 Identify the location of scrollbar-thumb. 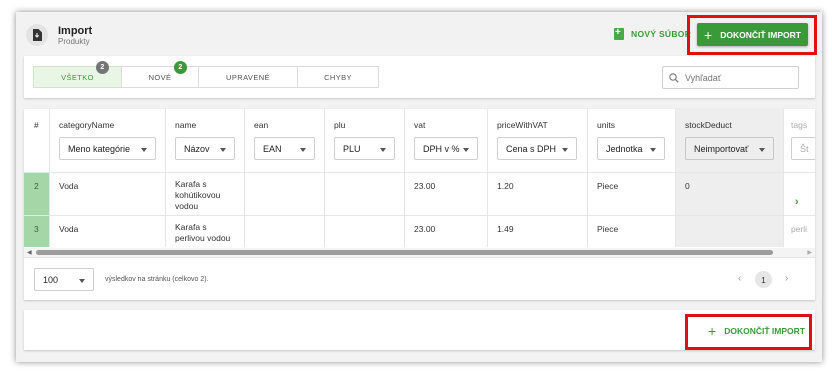
(404, 252).